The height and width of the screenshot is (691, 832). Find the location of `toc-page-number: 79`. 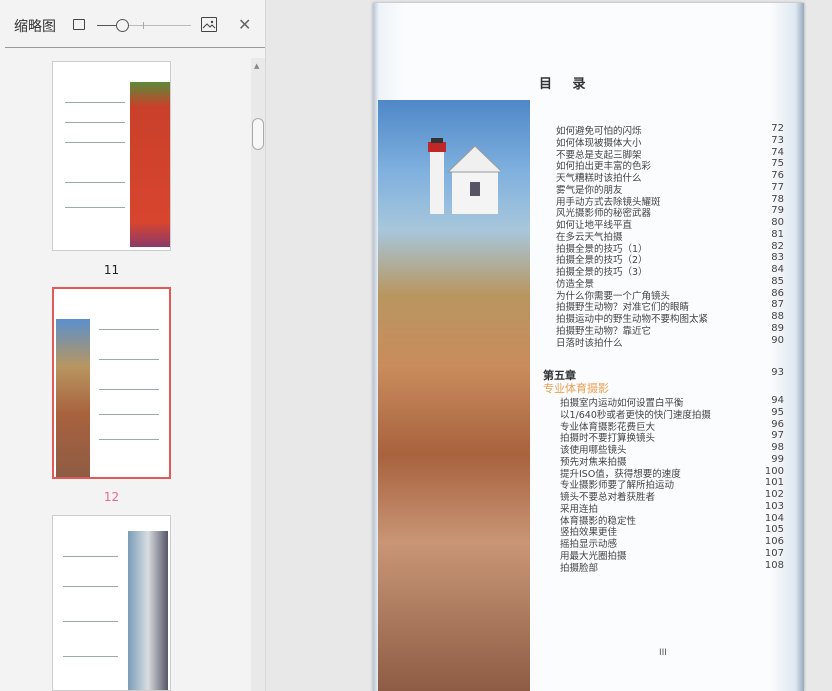

toc-page-number: 79 is located at coordinates (777, 211).